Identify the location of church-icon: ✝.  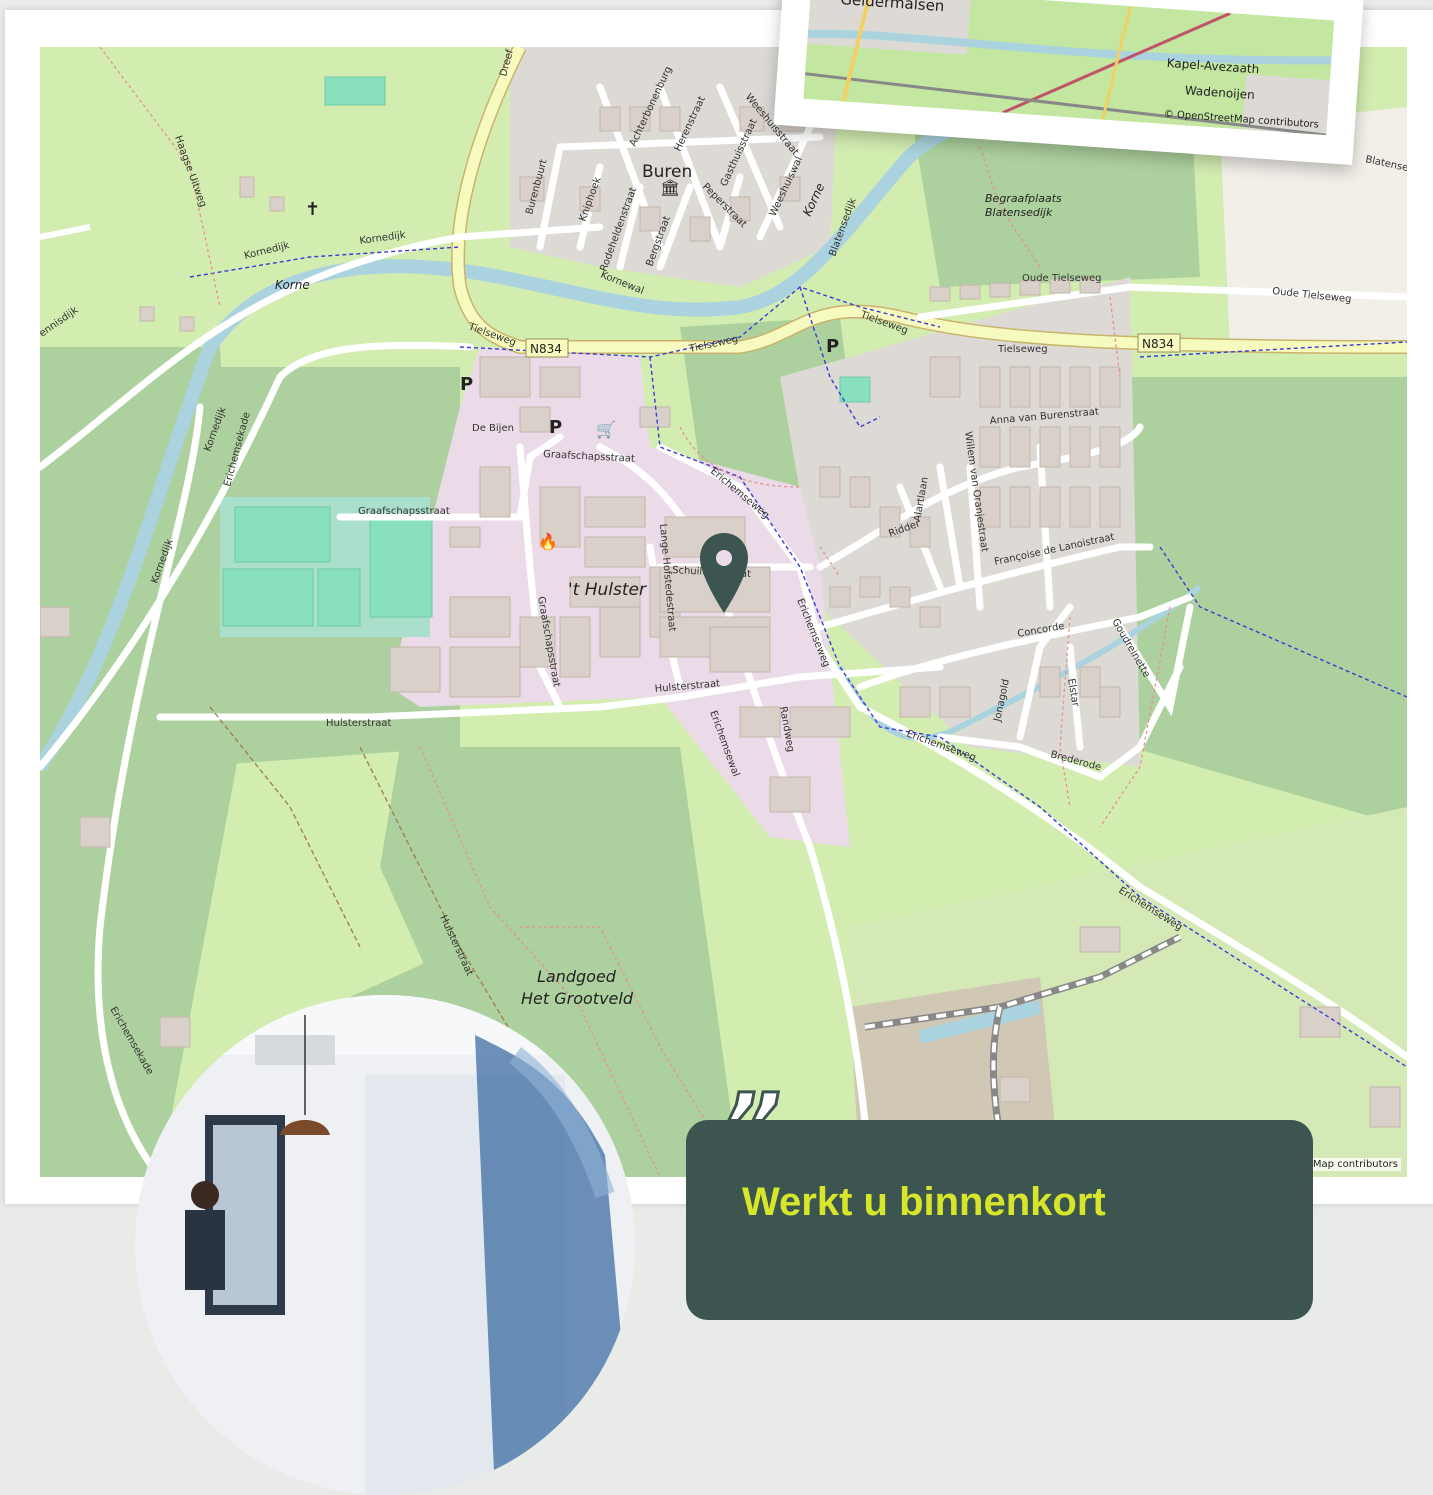
(312, 209).